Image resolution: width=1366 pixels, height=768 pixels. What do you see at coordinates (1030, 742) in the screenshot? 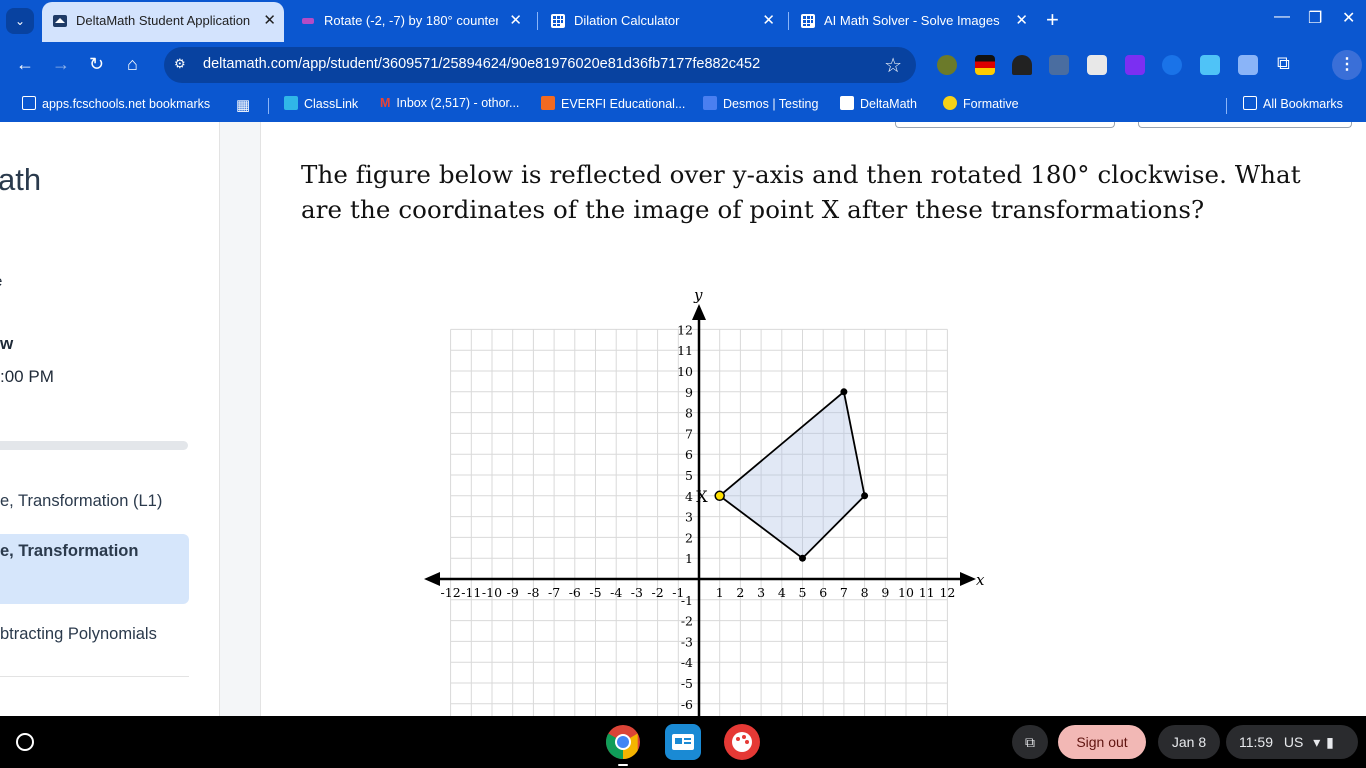
I see `clipboard-button: ⧉` at bounding box center [1030, 742].